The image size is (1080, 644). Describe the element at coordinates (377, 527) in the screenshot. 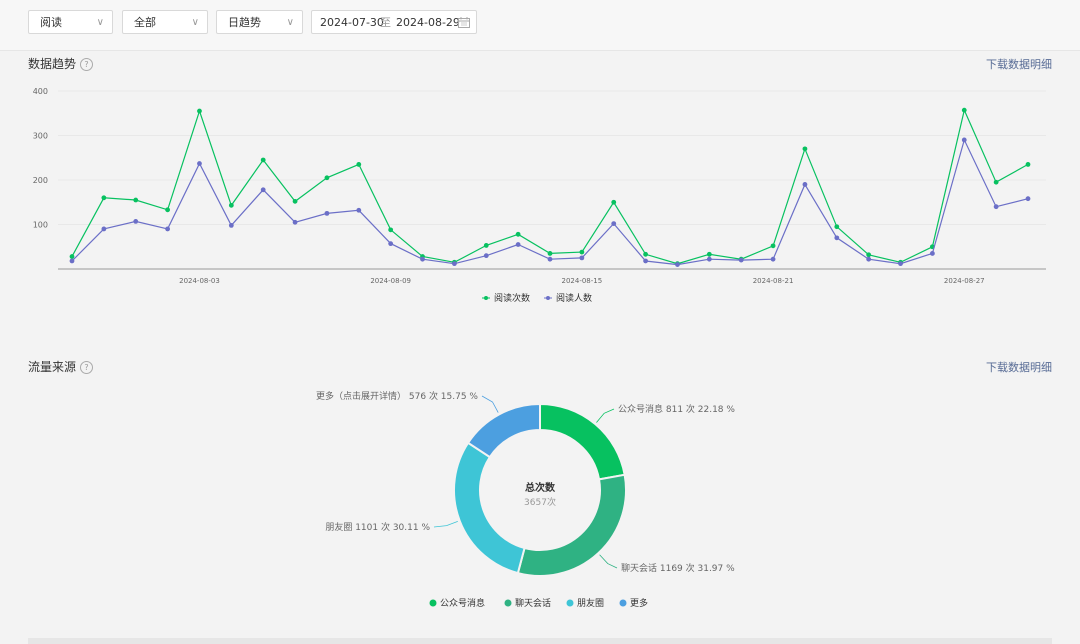

I see `slice-label: 朋友圈 1101 次 30.11 %` at that location.